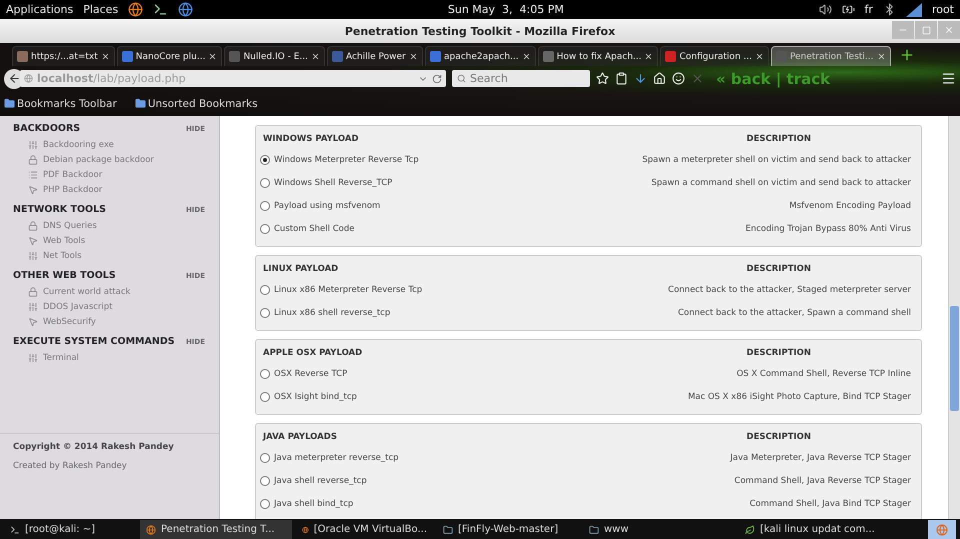 Image resolution: width=960 pixels, height=539 pixels. What do you see at coordinates (508, 529) in the screenshot?
I see `taskbar-button: [FinFly-Web-master]` at bounding box center [508, 529].